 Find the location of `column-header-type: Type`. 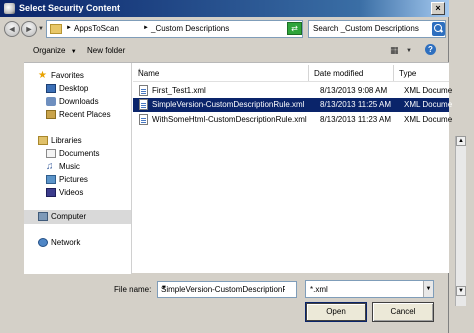

column-header-type: Type is located at coordinates (421, 73).